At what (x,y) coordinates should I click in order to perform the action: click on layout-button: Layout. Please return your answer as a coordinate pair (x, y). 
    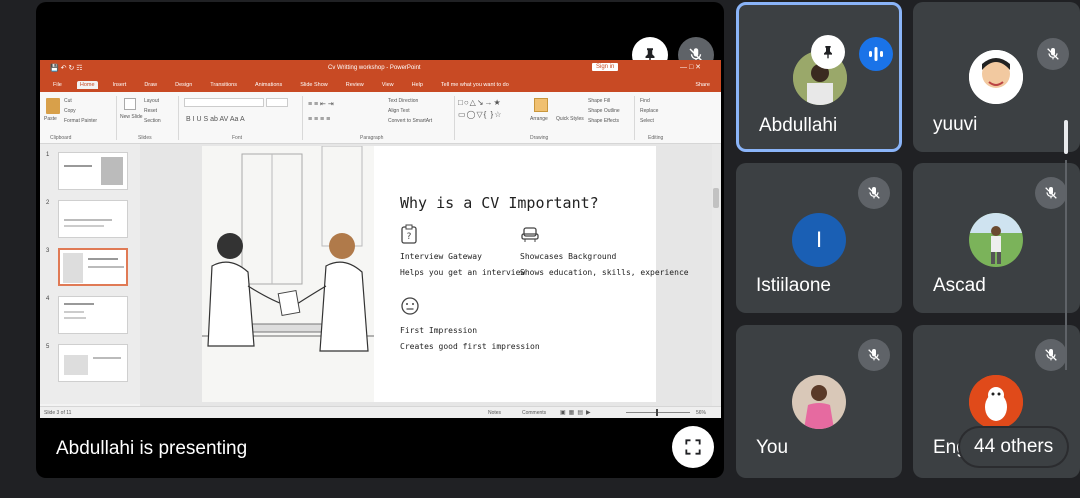
    Looking at the image, I should click on (151, 101).